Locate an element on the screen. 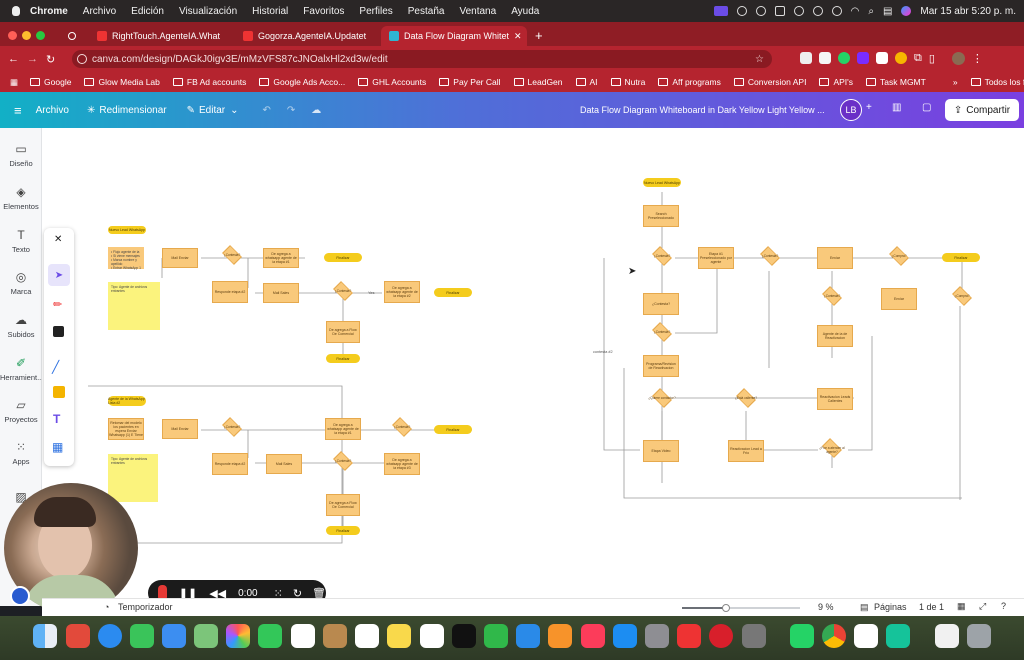 The width and height of the screenshot is (1024, 660). maximize-window-icon is located at coordinates (40, 35).